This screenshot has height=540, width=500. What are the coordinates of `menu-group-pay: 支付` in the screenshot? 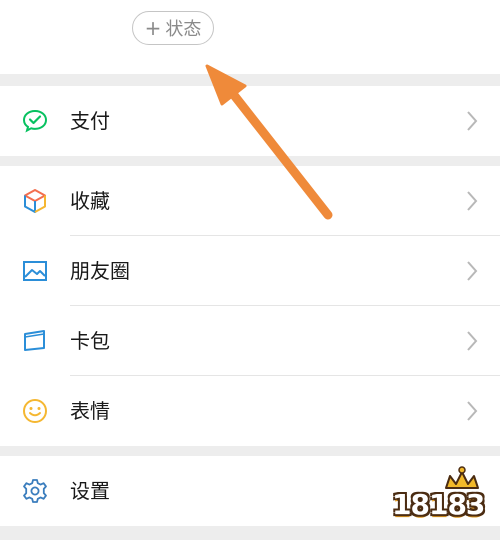 It's located at (250, 121).